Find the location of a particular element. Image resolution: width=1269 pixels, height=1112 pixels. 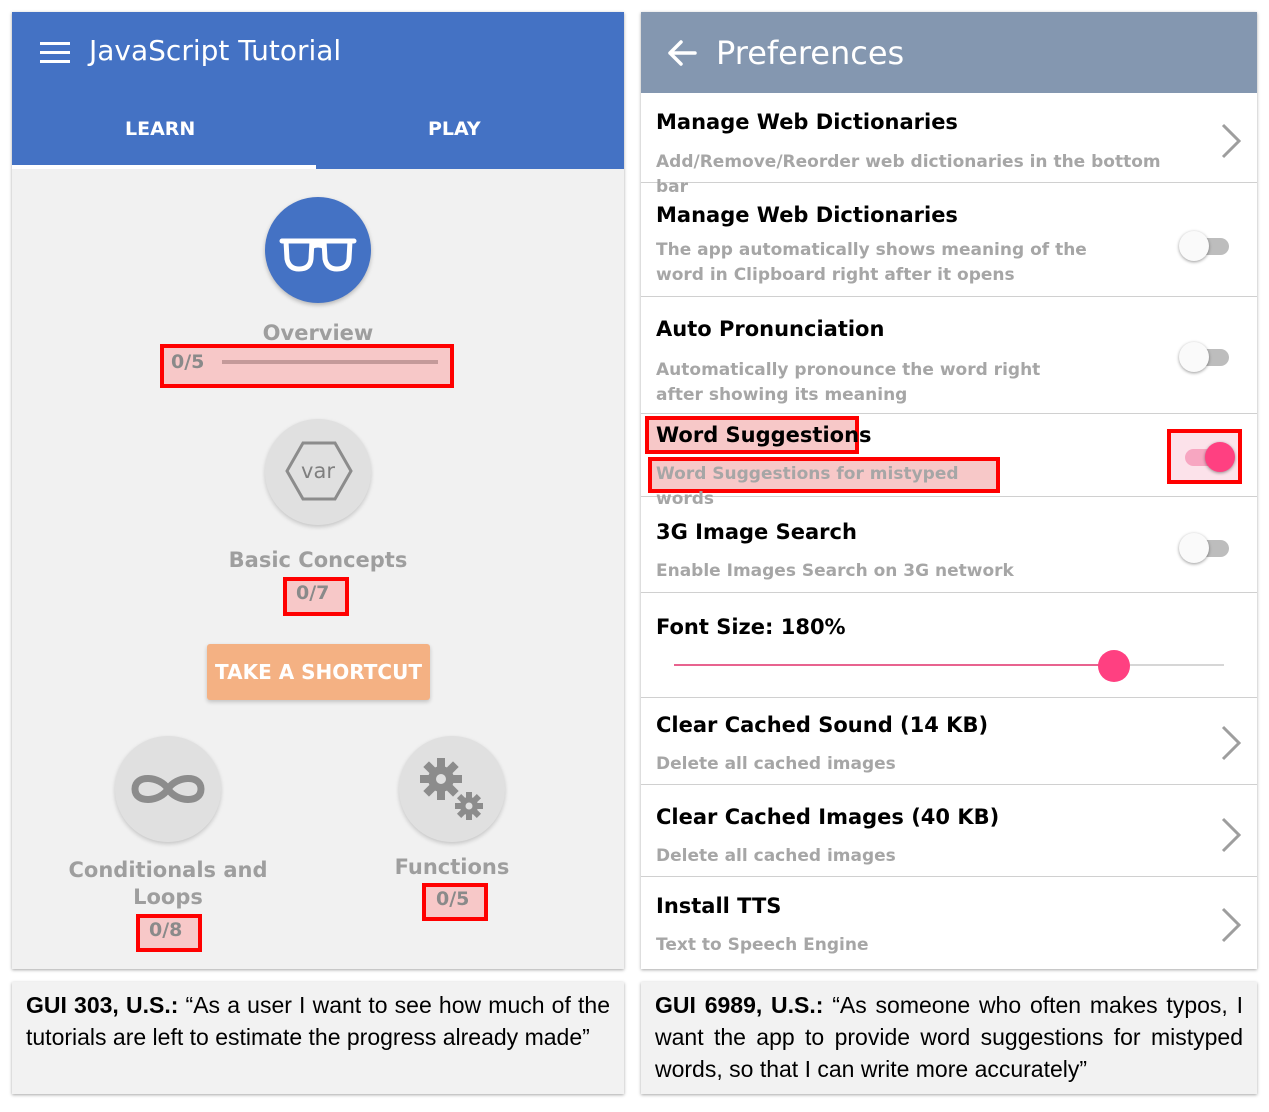

font-size-slider is located at coordinates (949, 666).